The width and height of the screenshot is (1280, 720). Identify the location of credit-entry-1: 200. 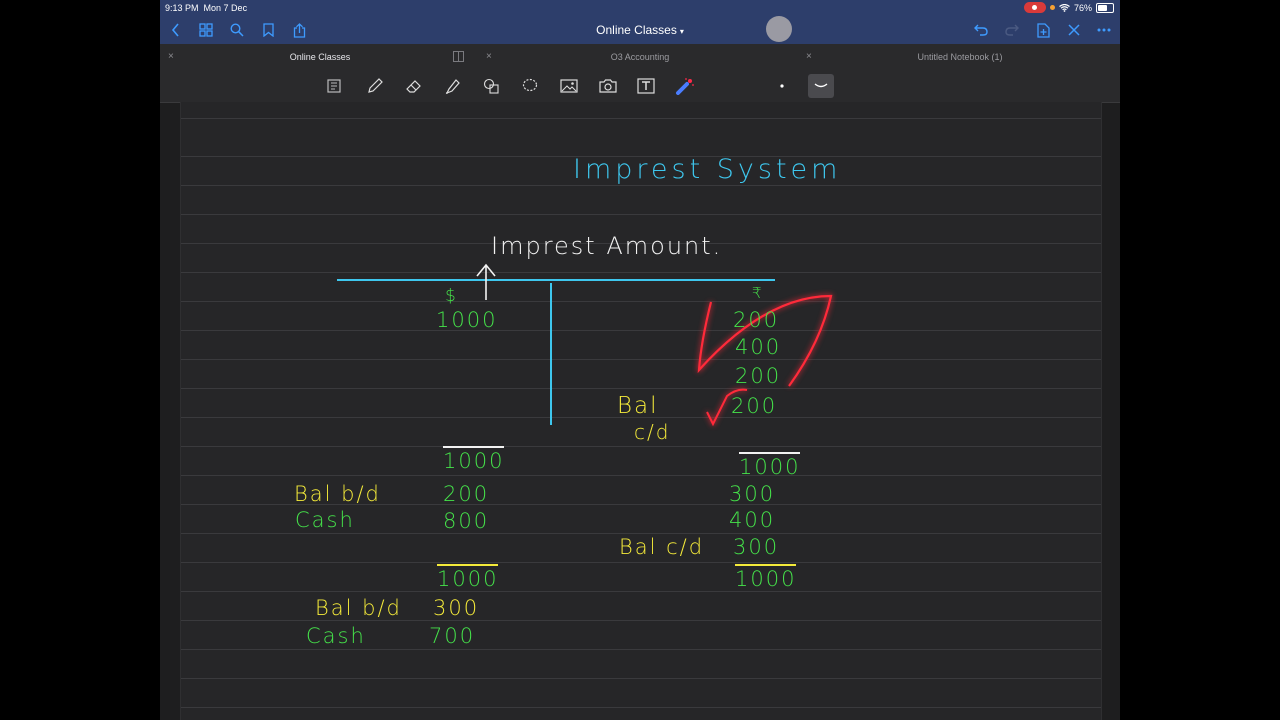
(756, 320).